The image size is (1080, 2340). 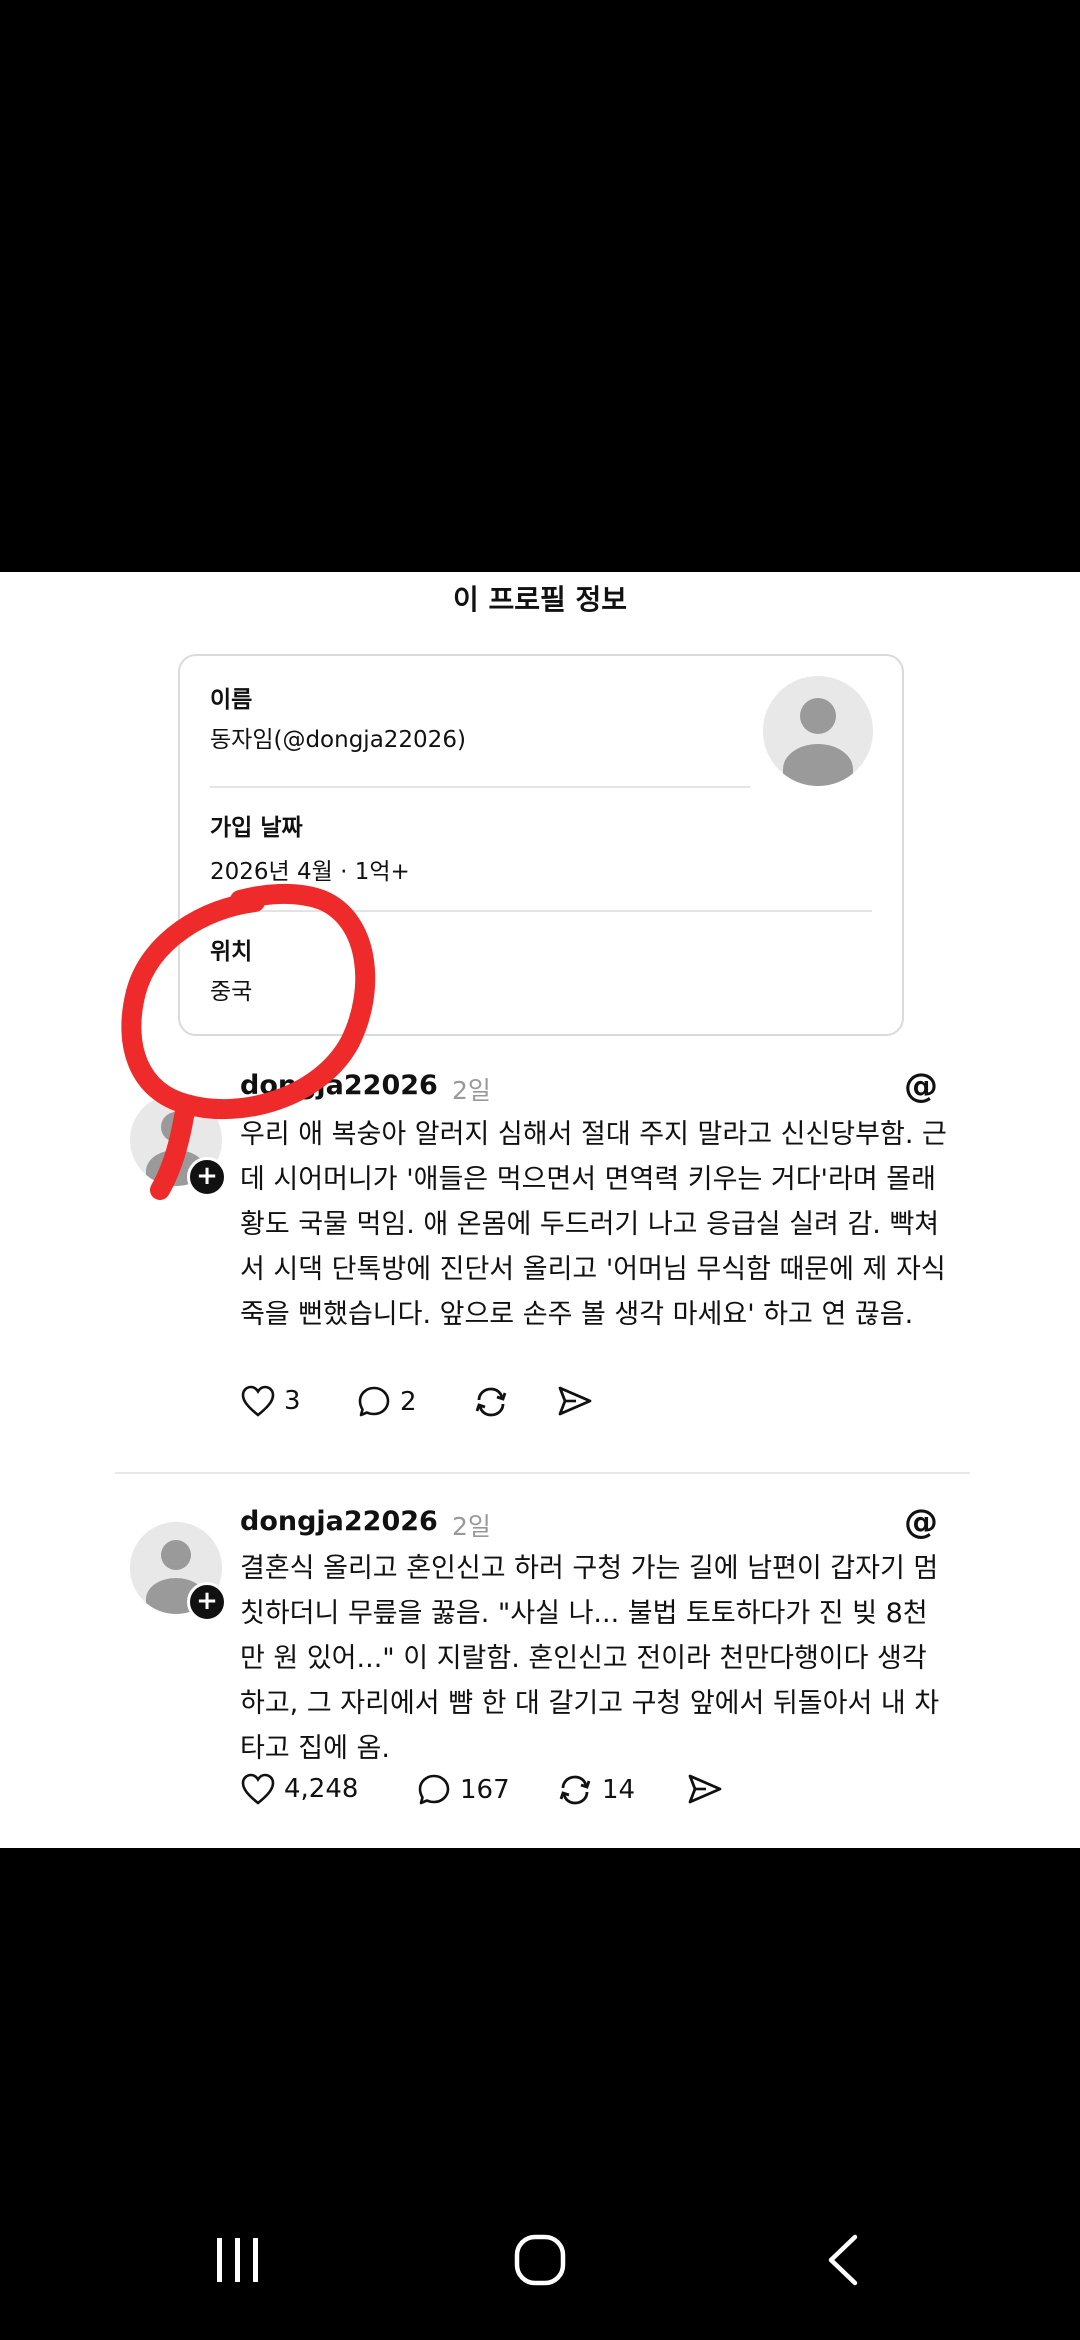 What do you see at coordinates (540, 599) in the screenshot?
I see `sheet-title: 이 프로필 정보` at bounding box center [540, 599].